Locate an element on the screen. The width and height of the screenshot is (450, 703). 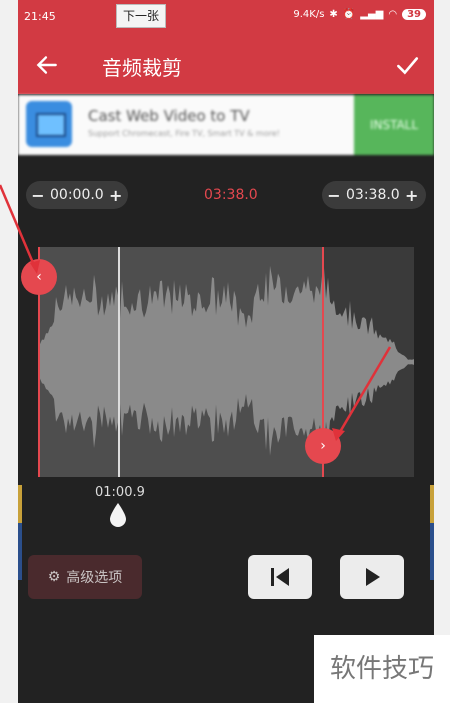
wifi-icon: ◠ is located at coordinates (393, 14).